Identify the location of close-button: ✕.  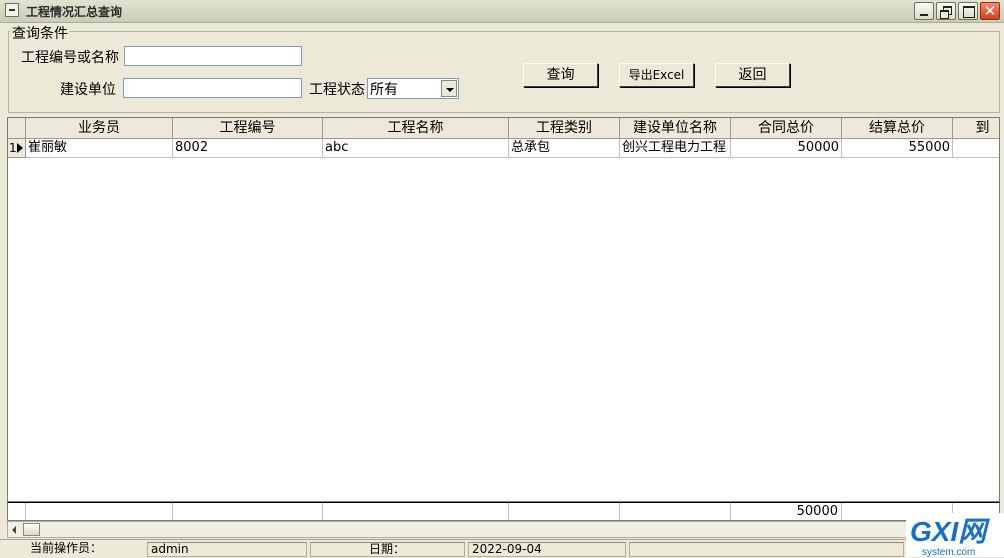
(990, 11).